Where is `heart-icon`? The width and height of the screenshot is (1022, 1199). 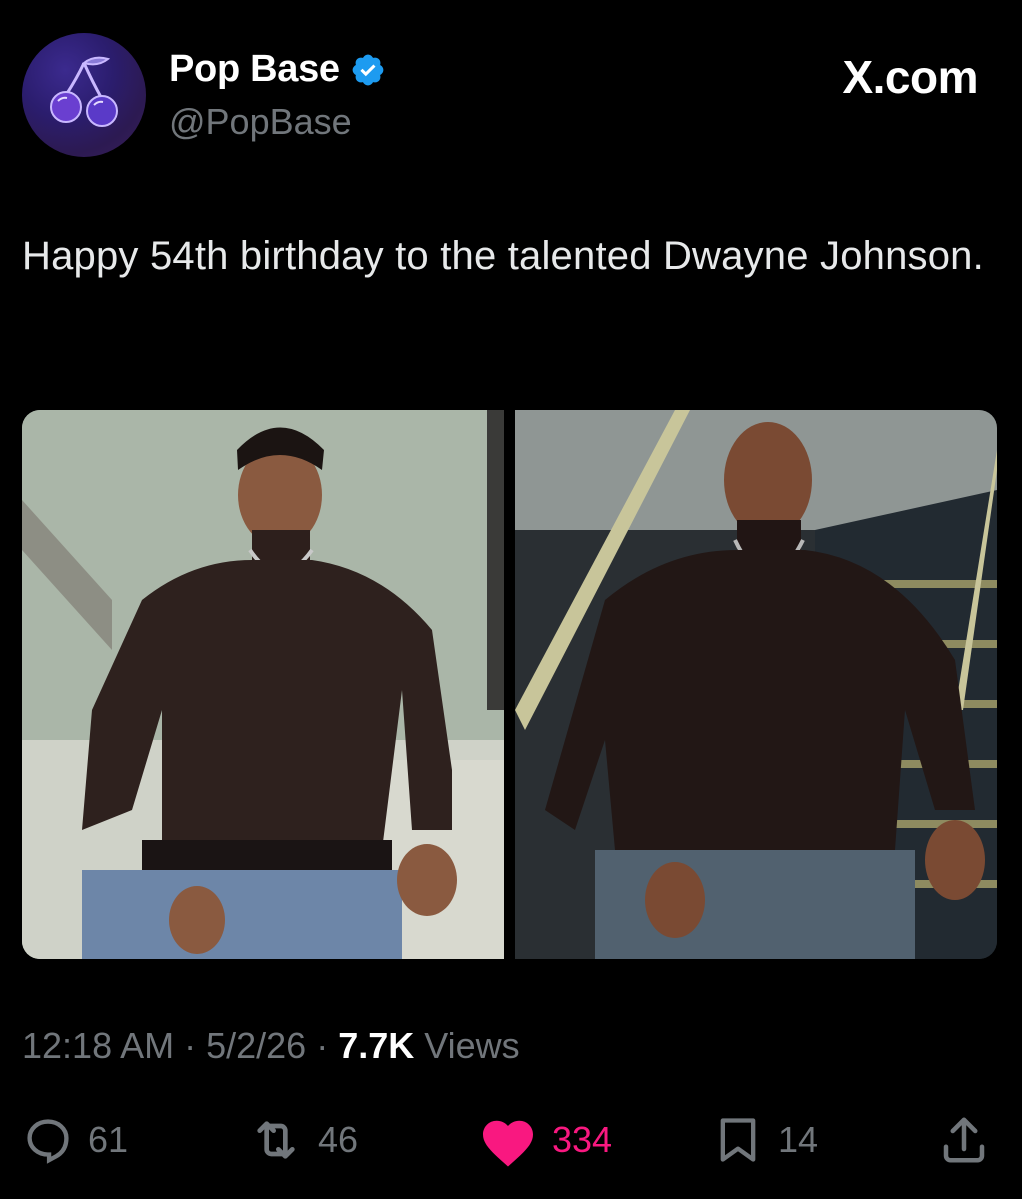 heart-icon is located at coordinates (508, 1143).